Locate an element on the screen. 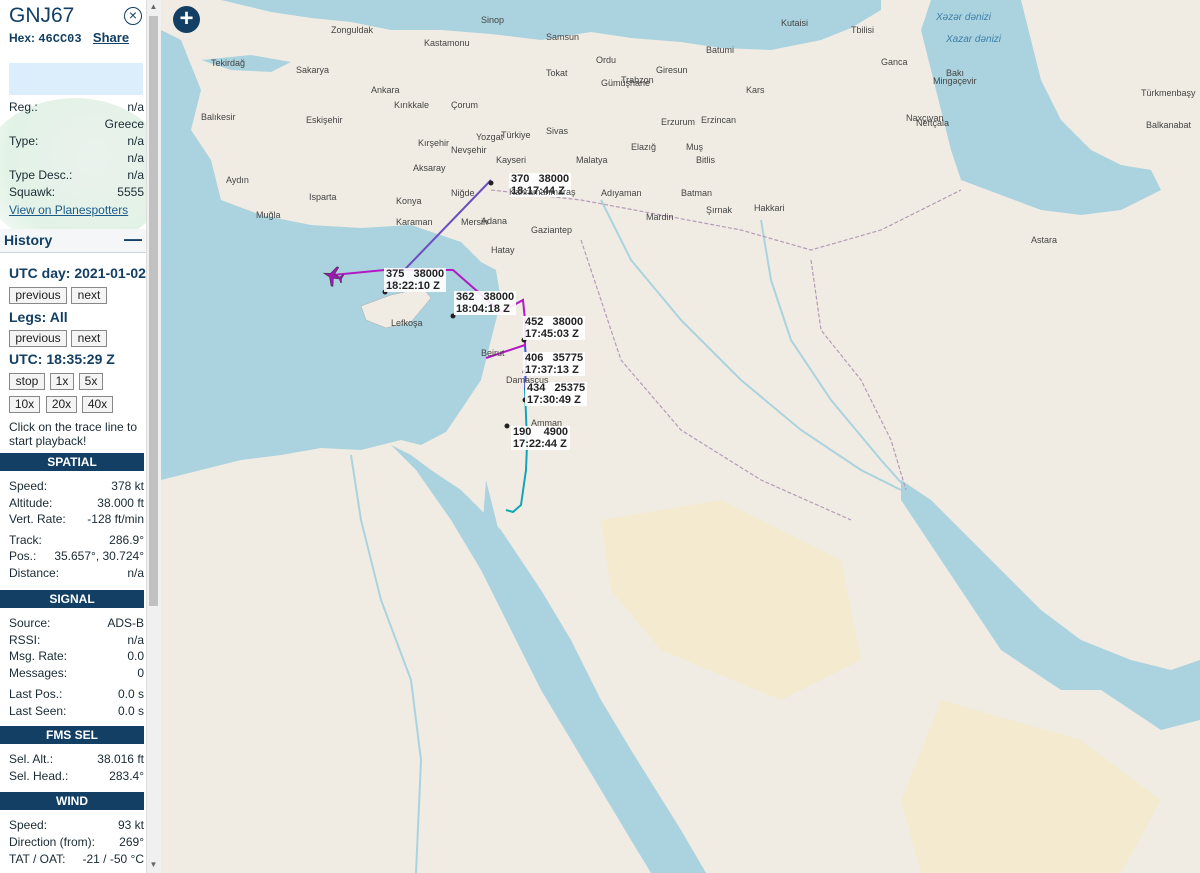 Image resolution: width=1200 pixels, height=873 pixels. place-label: Astara is located at coordinates (1044, 240).